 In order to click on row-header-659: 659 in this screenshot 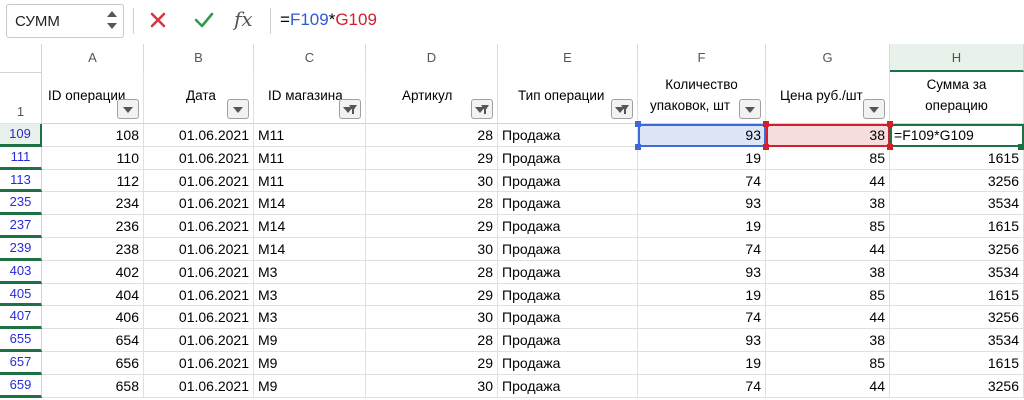, I will do `click(21, 386)`.